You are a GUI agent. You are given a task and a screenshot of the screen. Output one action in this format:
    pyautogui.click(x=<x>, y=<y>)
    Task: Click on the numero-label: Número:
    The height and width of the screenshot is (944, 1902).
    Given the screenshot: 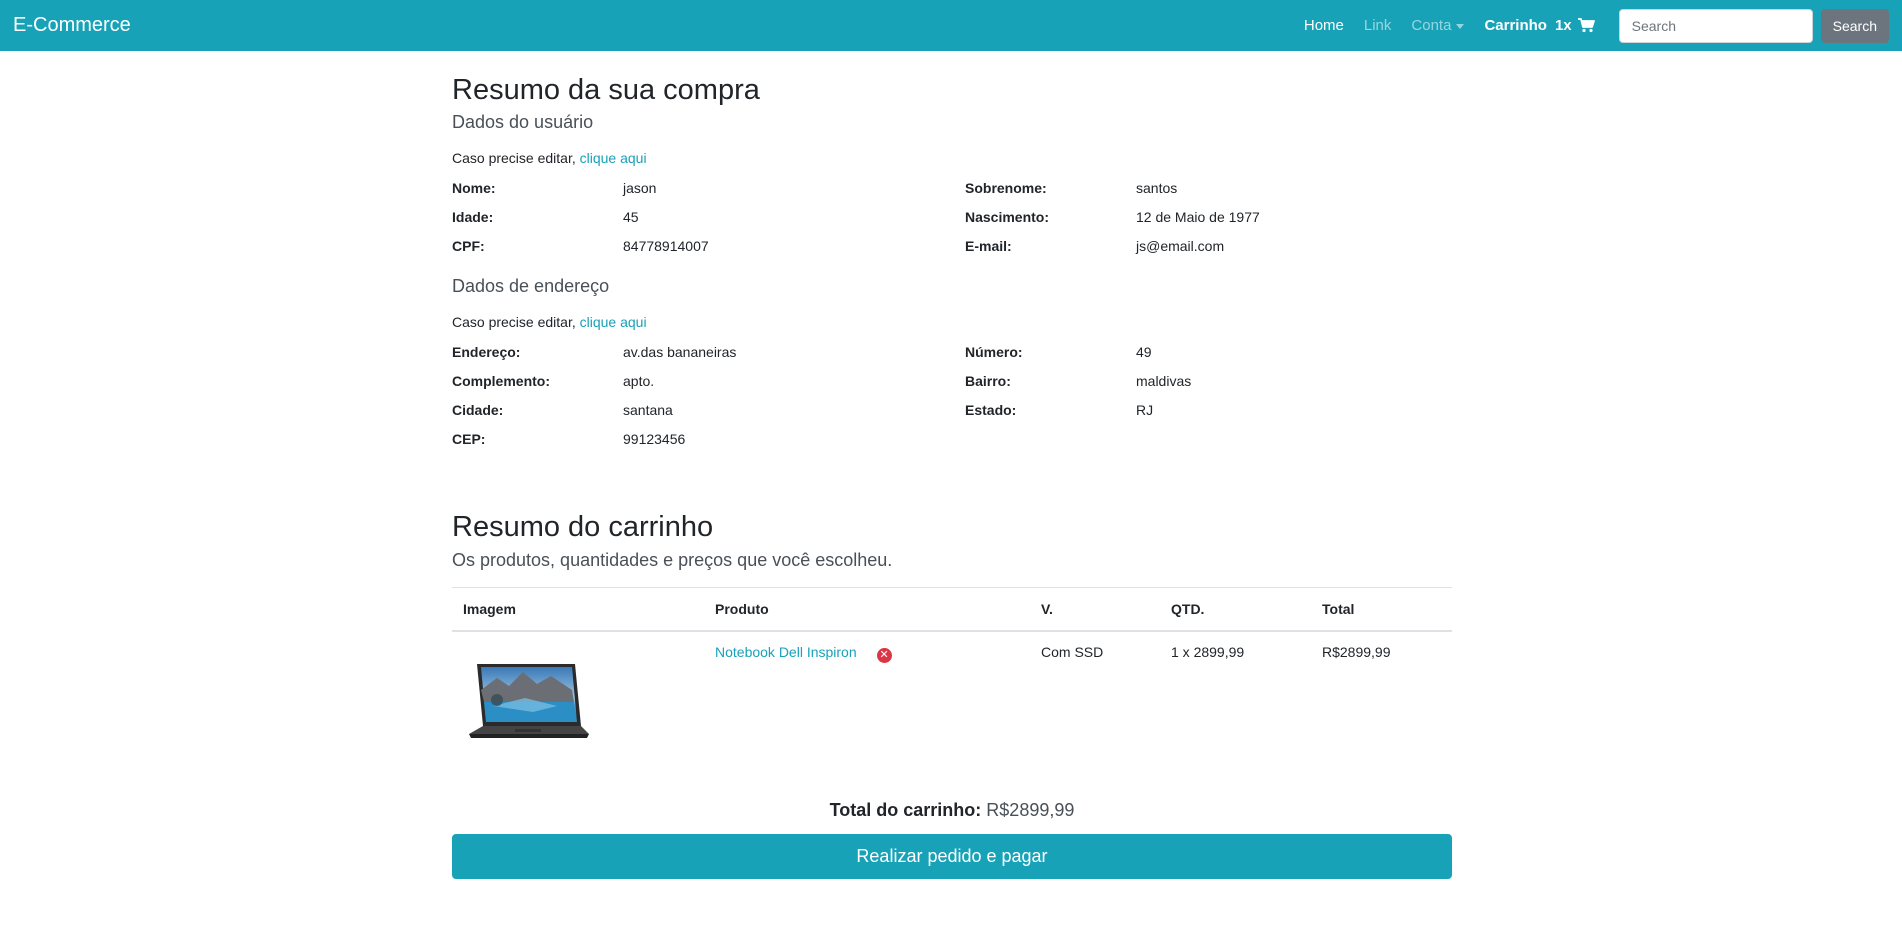 What is the action you would take?
    pyautogui.click(x=994, y=351)
    